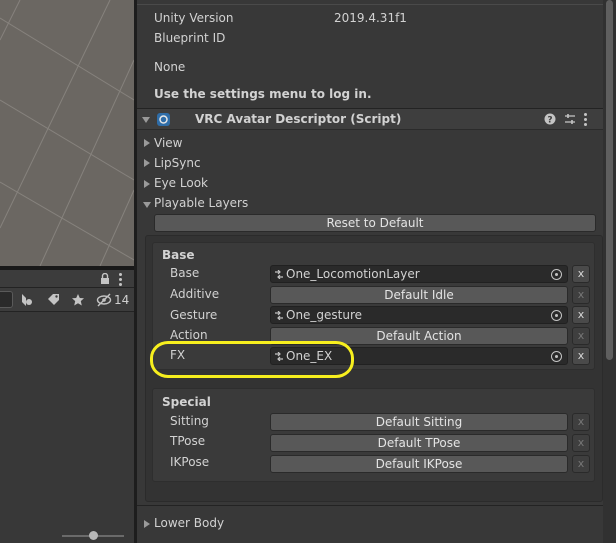 This screenshot has width=616, height=543. Describe the element at coordinates (201, 203) in the screenshot. I see `foldout-playable-layers: Playable Layers` at that location.